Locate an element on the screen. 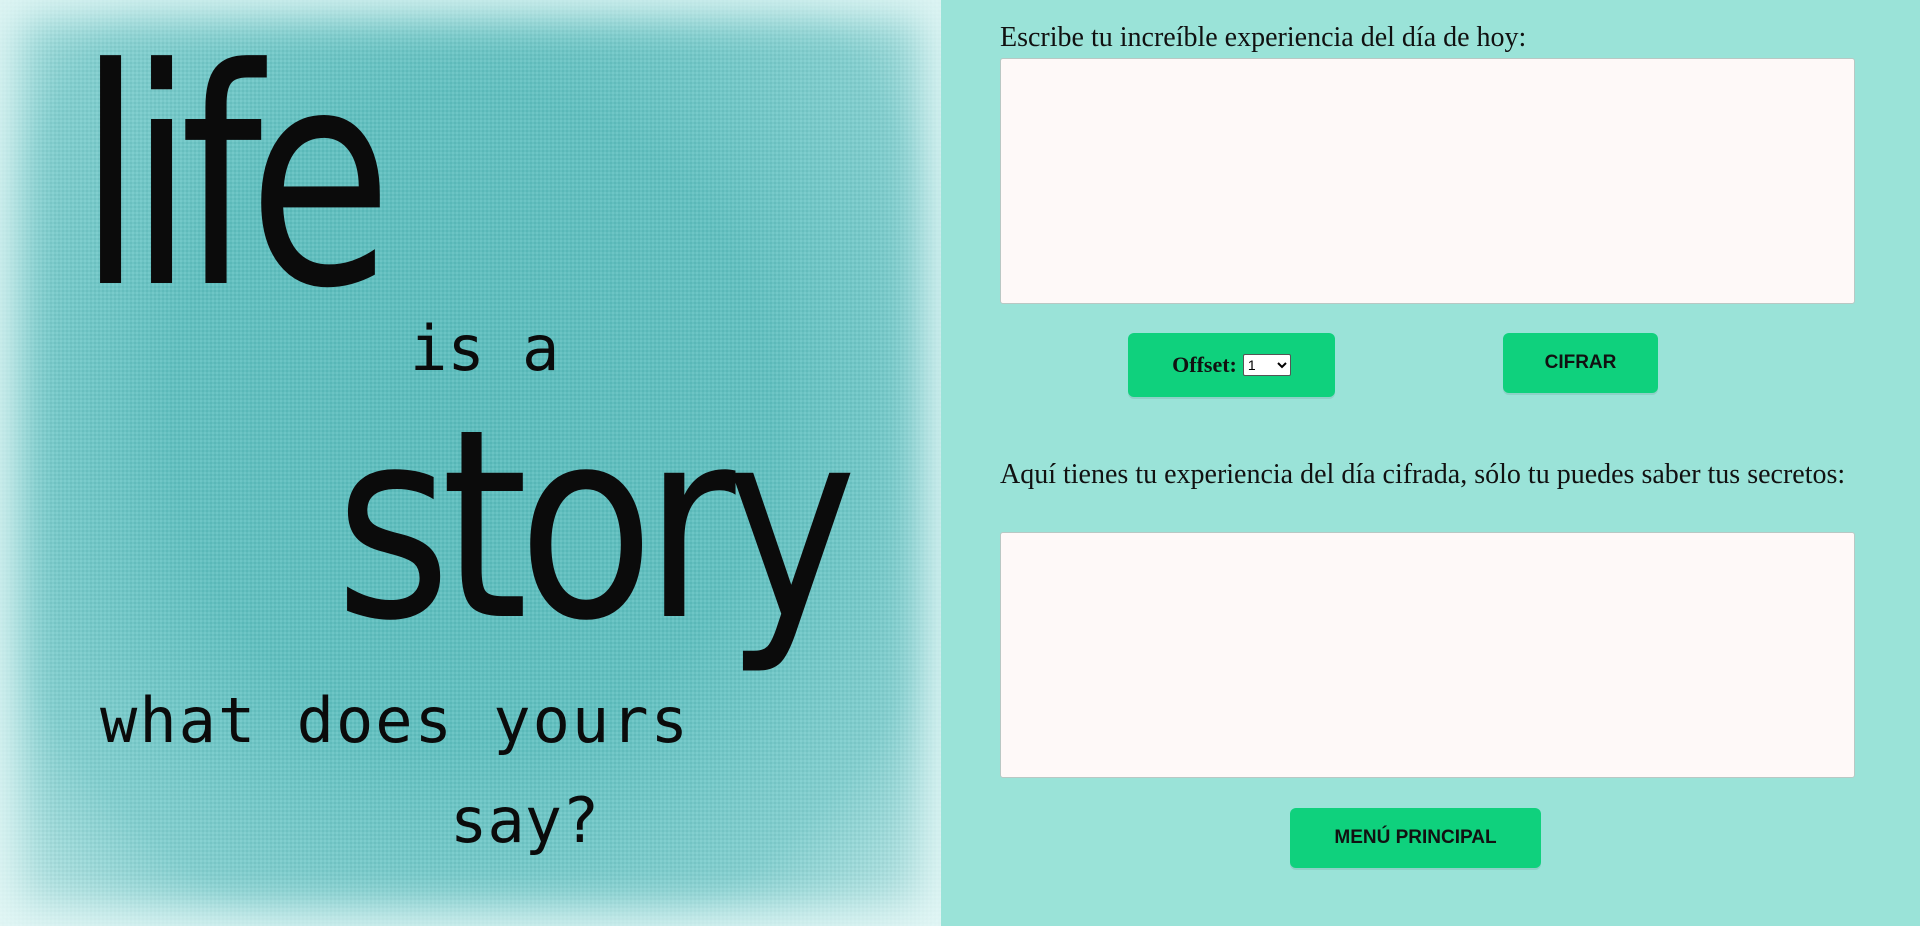  poster-text-is-a: is a is located at coordinates (485, 348).